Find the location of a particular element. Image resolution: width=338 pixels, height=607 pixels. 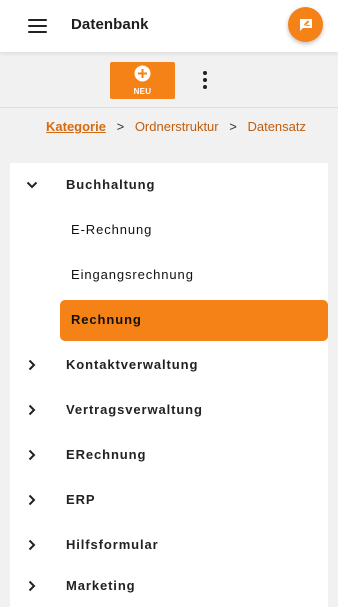

tree-item-vertragsverwaltung: Vertragsverwaltung is located at coordinates (169, 410).